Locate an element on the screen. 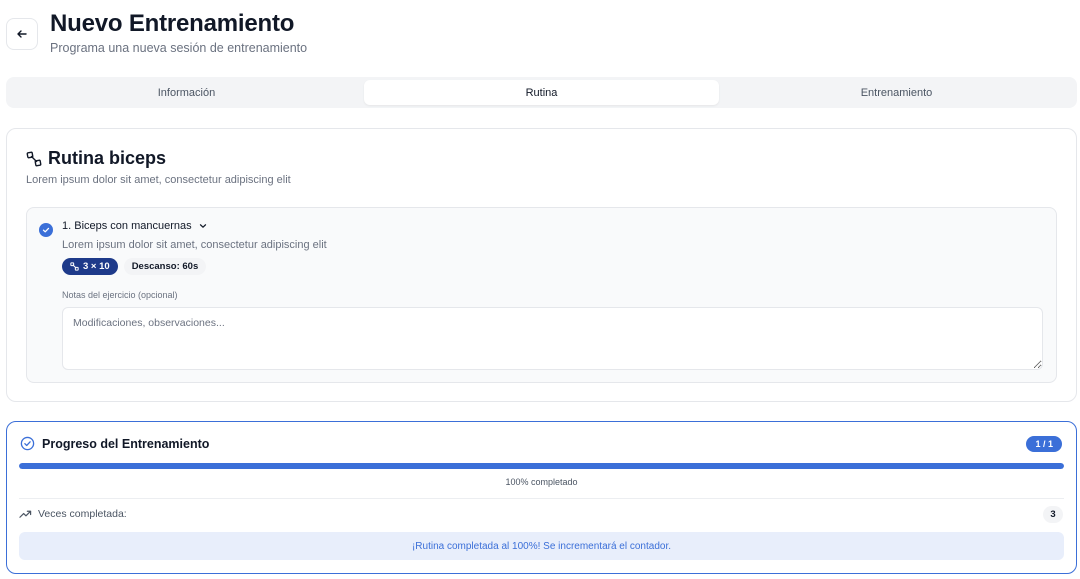 Image resolution: width=1080 pixels, height=579 pixels. progress-bar is located at coordinates (541, 466).